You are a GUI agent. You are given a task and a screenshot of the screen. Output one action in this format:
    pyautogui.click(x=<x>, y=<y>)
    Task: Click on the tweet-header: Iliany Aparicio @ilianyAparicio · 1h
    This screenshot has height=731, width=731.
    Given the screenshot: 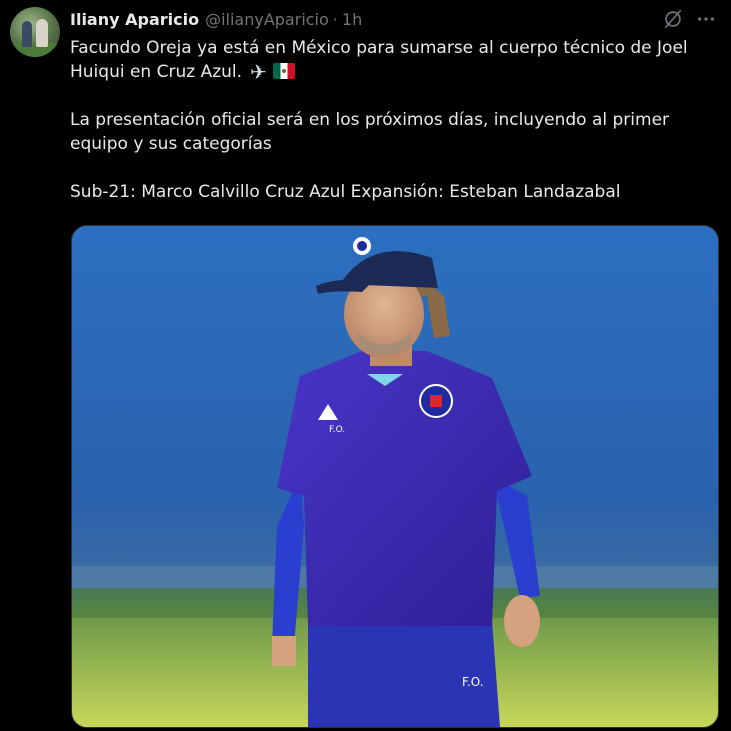 What is the action you would take?
    pyautogui.click(x=216, y=19)
    